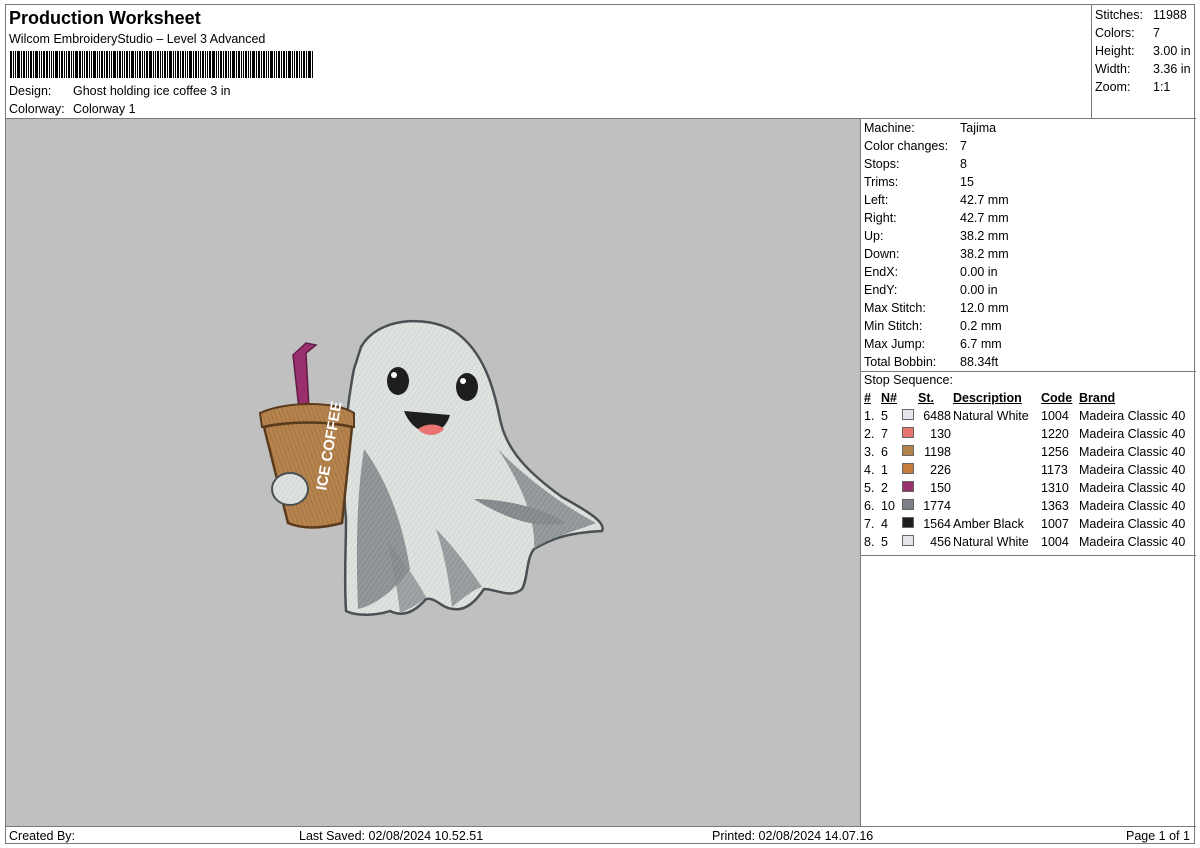 The image size is (1200, 848). Describe the element at coordinates (1055, 506) in the screenshot. I see `cell-code: 1363` at that location.